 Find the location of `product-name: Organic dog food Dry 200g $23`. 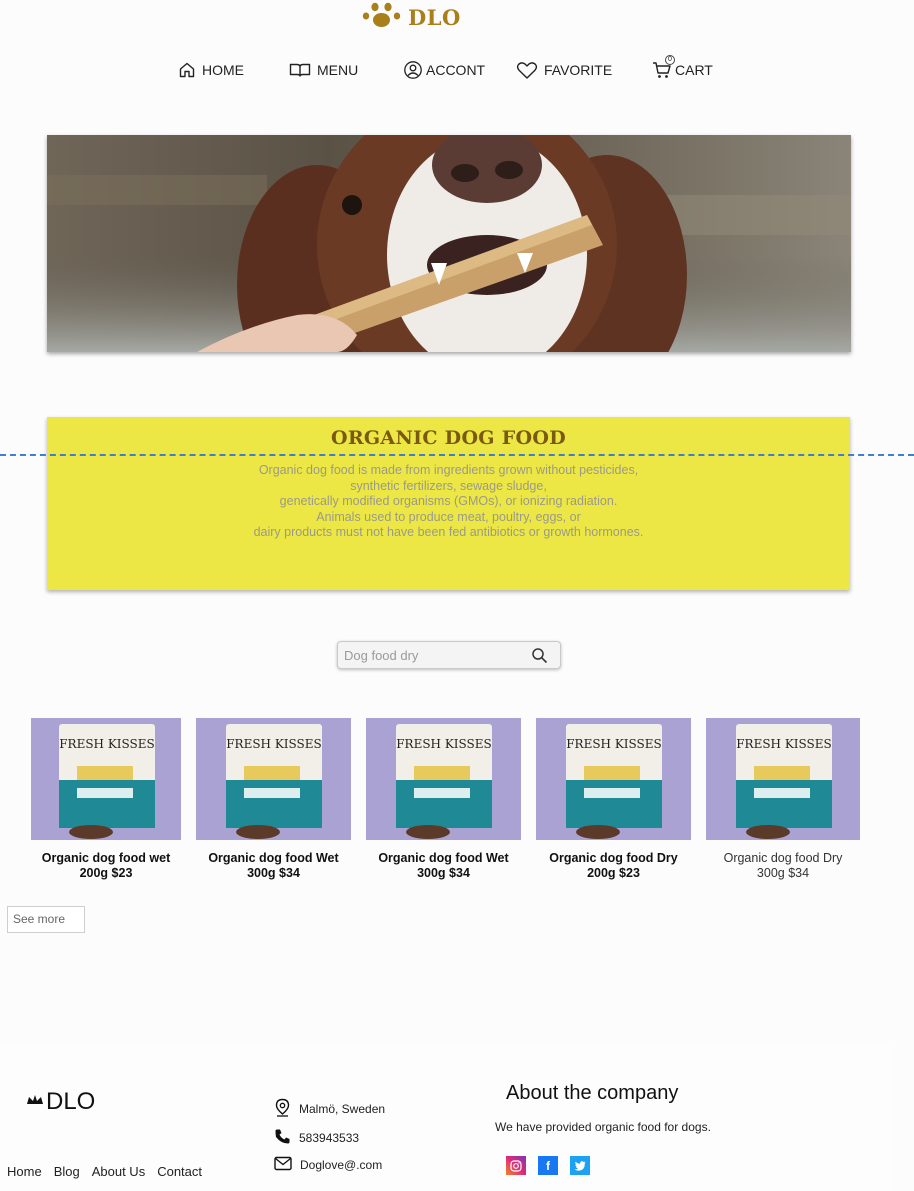

product-name: Organic dog food Dry 200g $23 is located at coordinates (613, 866).